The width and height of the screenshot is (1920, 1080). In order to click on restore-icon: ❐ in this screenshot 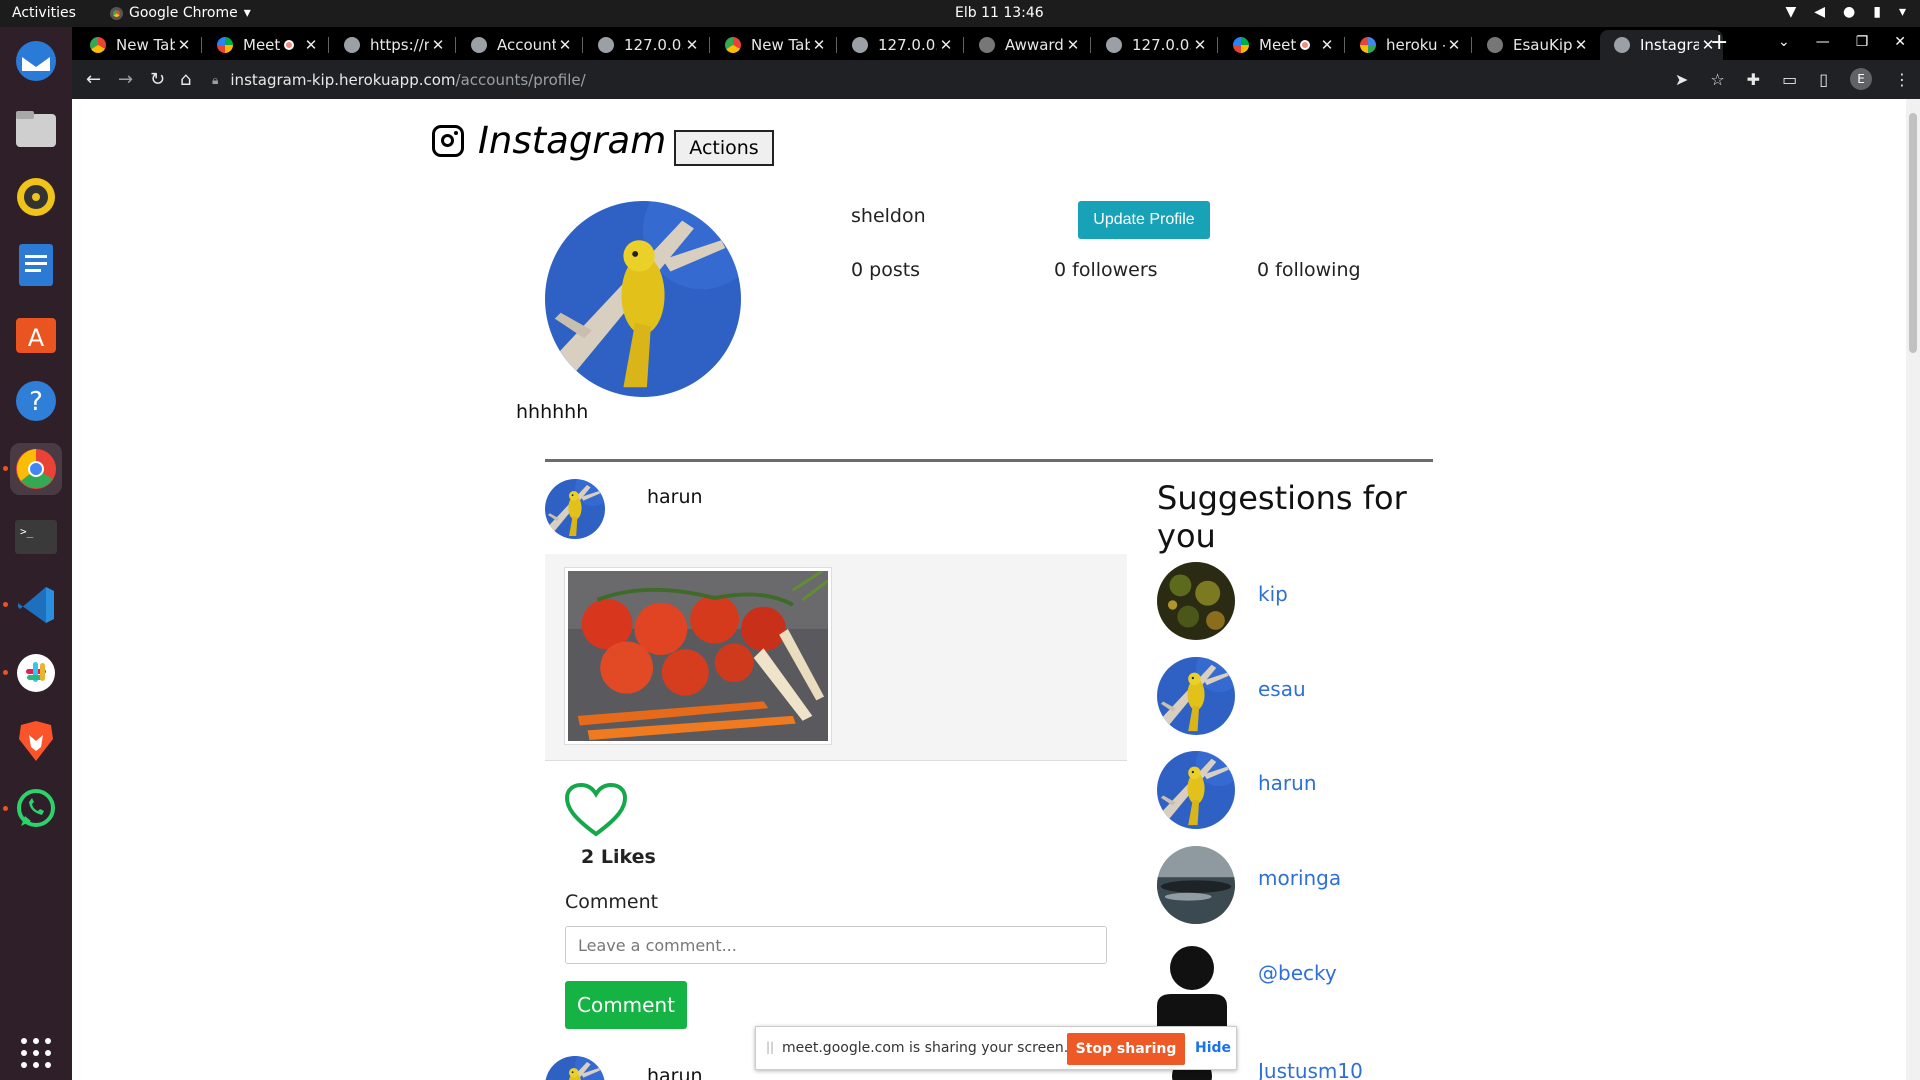, I will do `click(1862, 42)`.